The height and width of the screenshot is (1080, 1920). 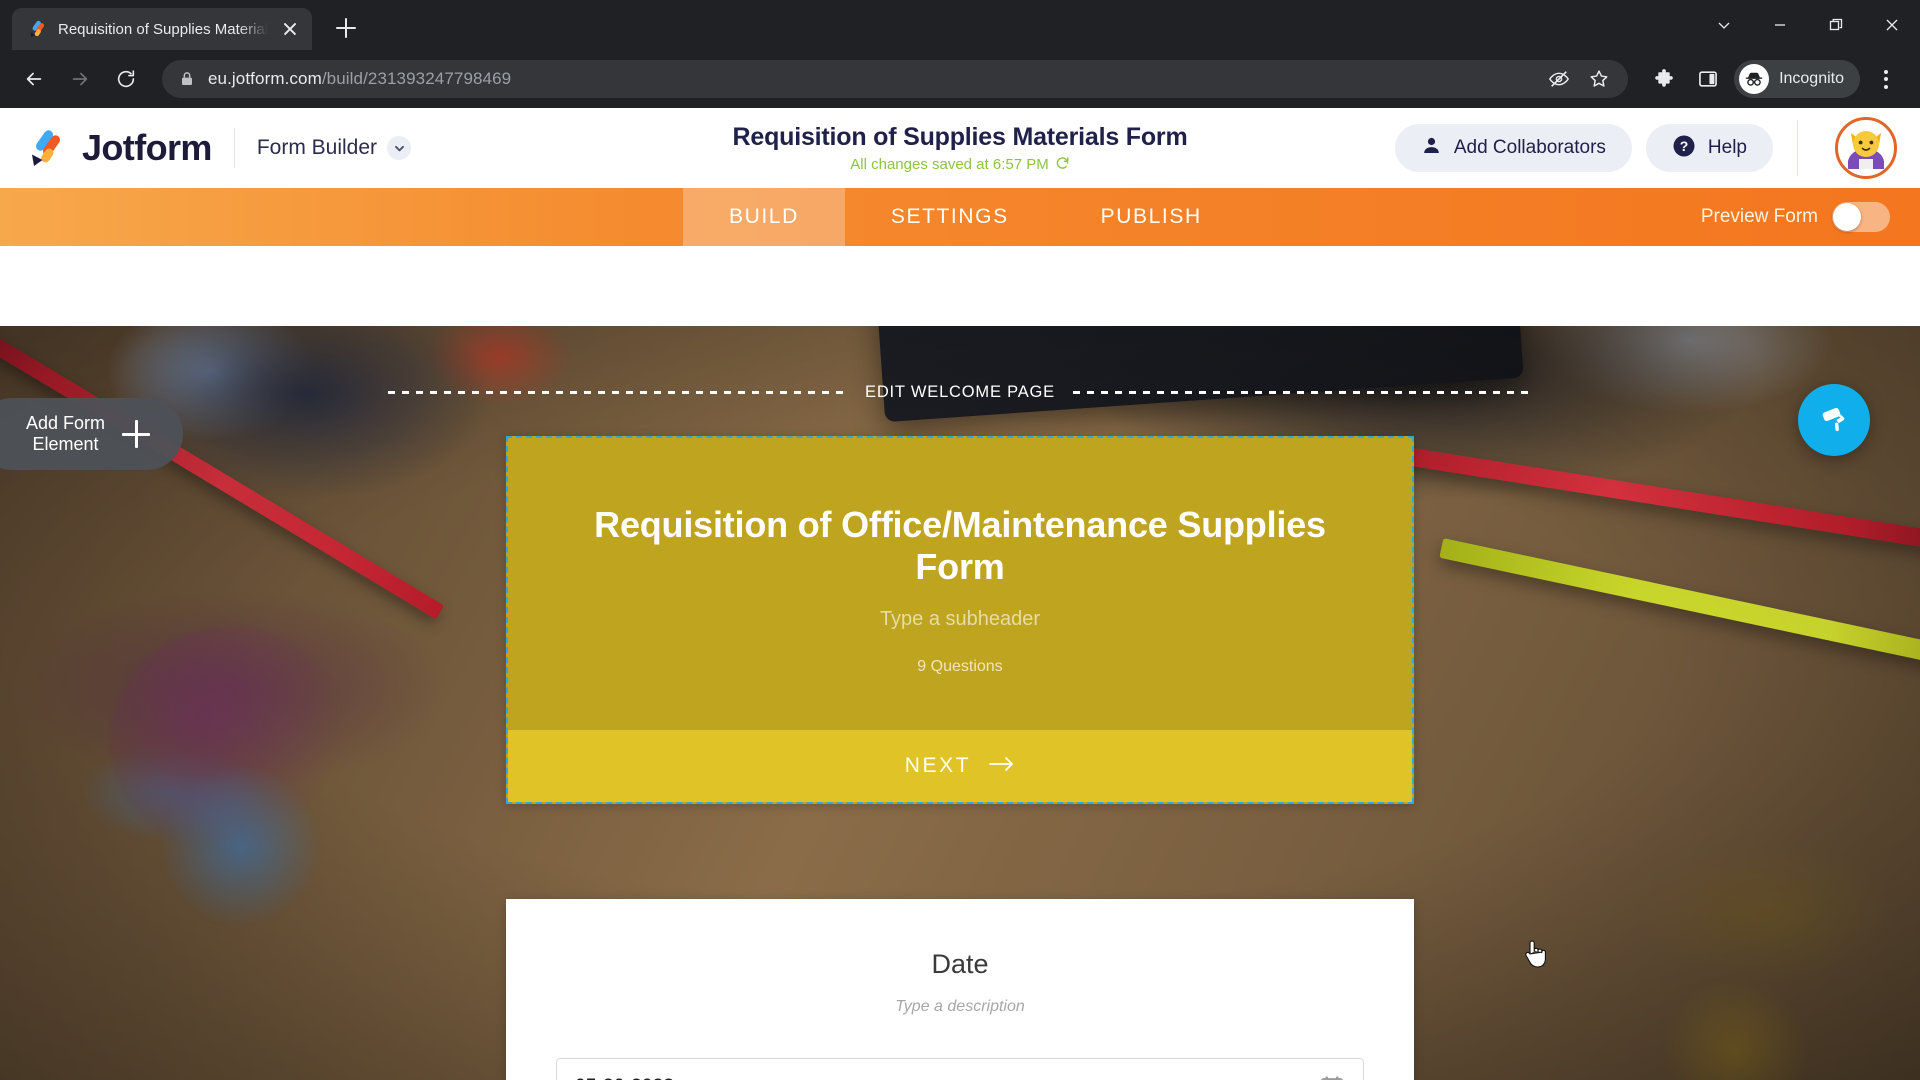 I want to click on back-arrow-icon, so click(x=34, y=79).